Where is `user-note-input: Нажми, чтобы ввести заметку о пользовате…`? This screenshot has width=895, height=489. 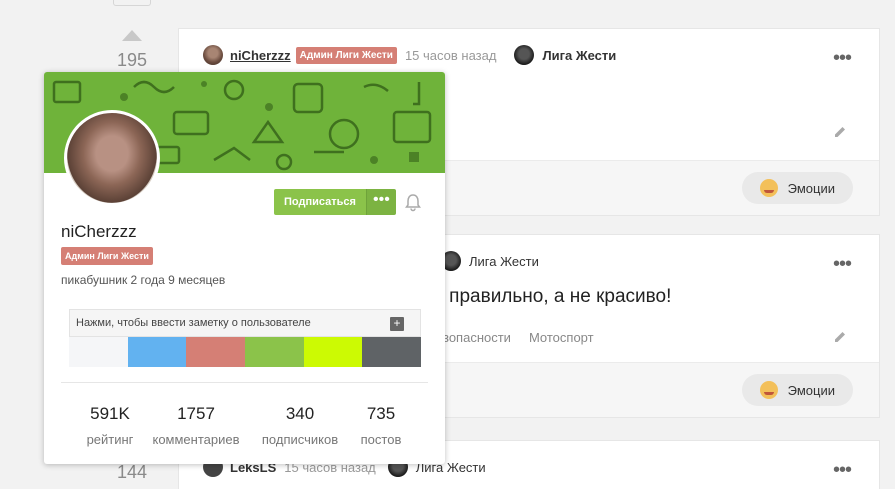 user-note-input: Нажми, чтобы ввести заметку о пользовате… is located at coordinates (245, 323).